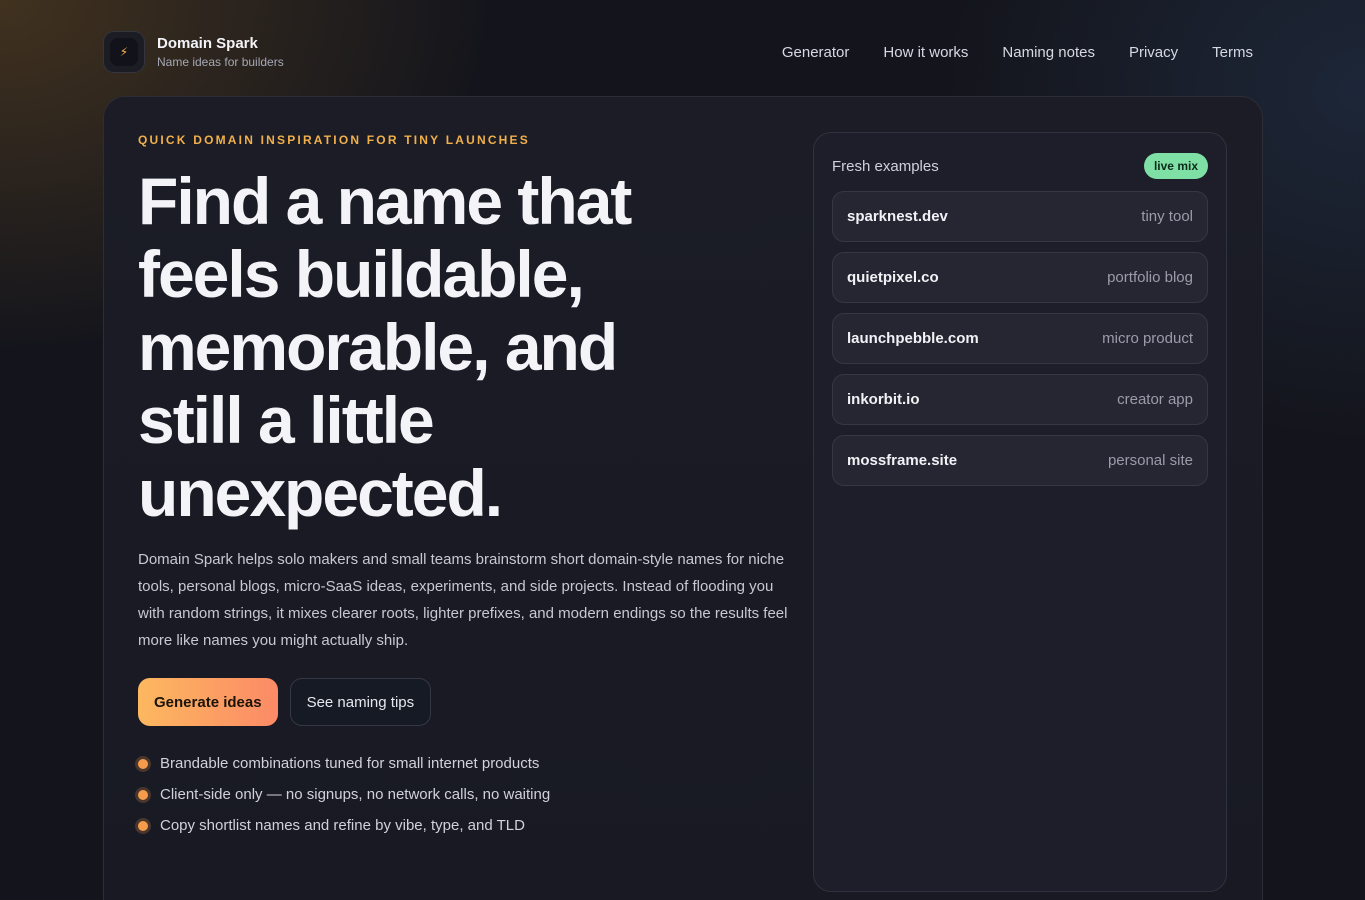 The width and height of the screenshot is (1365, 900). What do you see at coordinates (1020, 338) in the screenshot?
I see `example-item: launchpebble.com micro product` at bounding box center [1020, 338].